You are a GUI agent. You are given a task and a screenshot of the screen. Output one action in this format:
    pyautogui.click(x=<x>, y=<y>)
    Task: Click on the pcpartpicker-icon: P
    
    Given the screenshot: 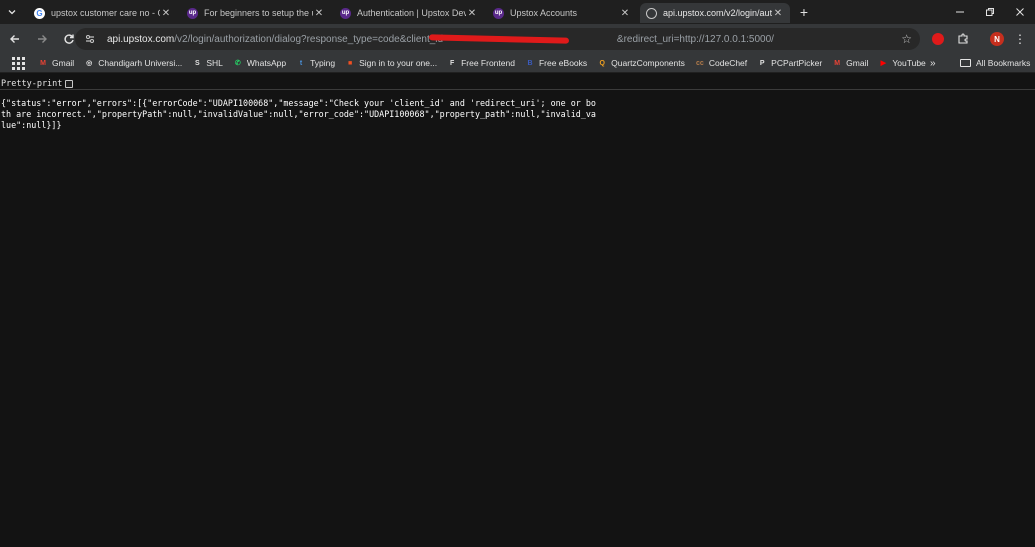 What is the action you would take?
    pyautogui.click(x=762, y=63)
    